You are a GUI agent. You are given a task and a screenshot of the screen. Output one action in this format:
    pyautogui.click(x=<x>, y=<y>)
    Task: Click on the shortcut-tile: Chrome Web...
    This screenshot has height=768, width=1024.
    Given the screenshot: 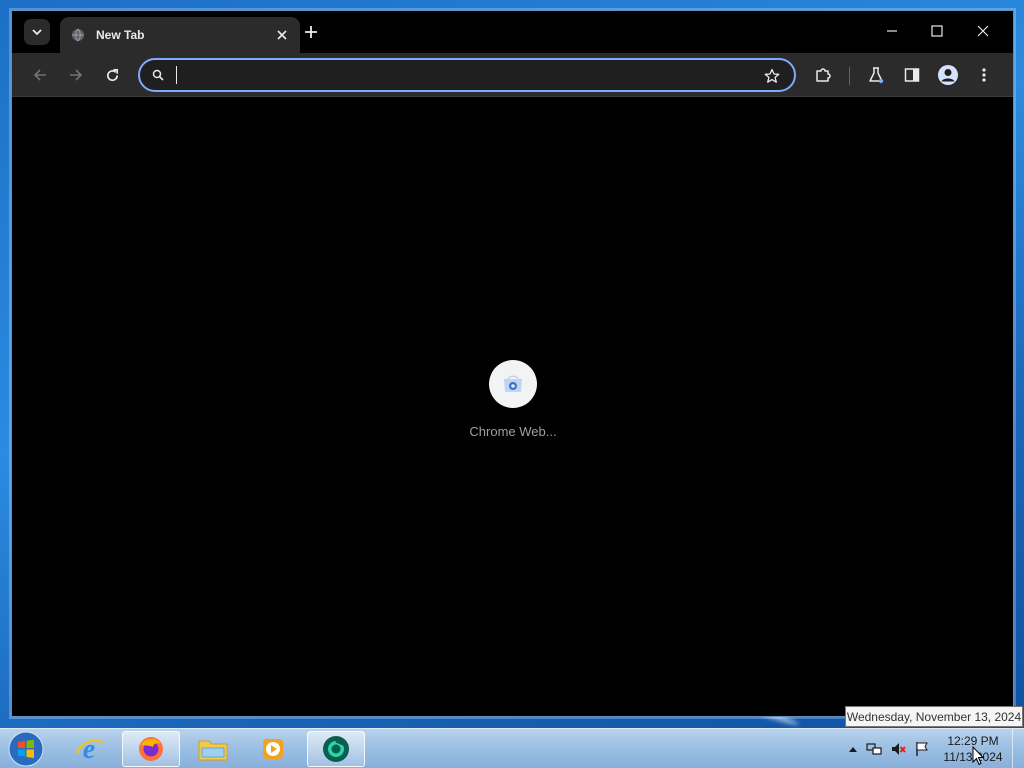 What is the action you would take?
    pyautogui.click(x=513, y=399)
    